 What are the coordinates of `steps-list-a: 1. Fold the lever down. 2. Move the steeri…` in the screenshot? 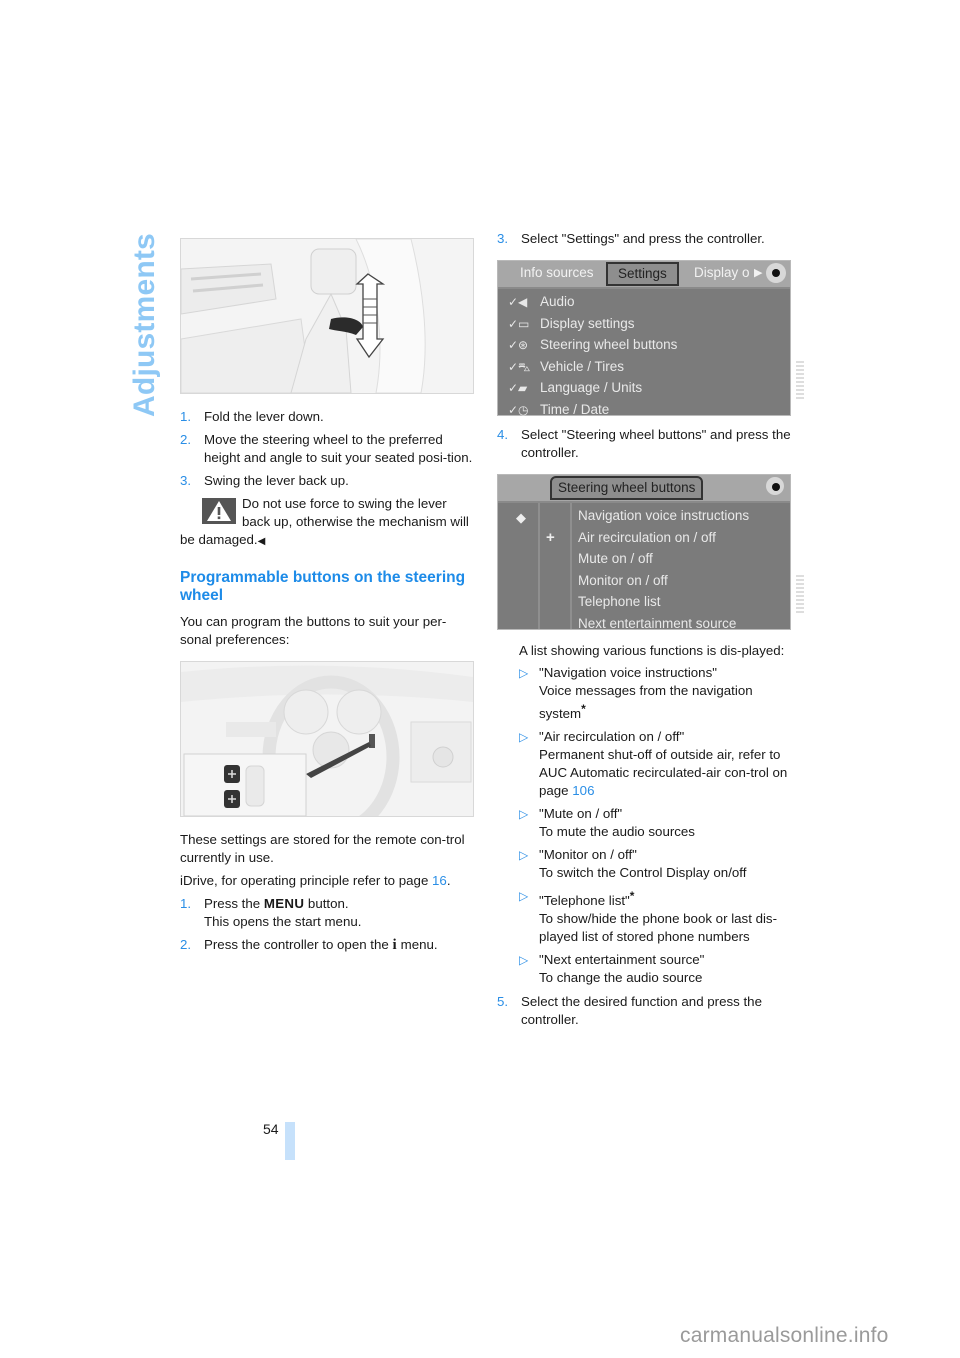 It's located at (327, 449).